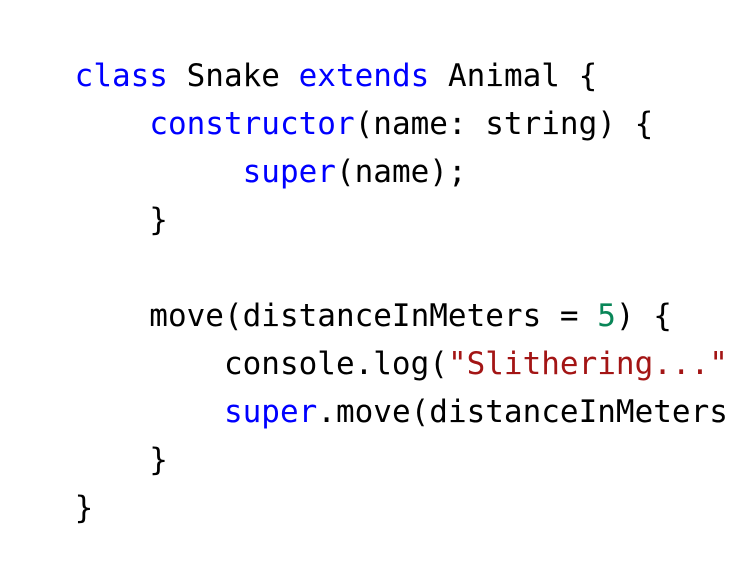 The image size is (733, 580). Describe the element at coordinates (84, 193) in the screenshot. I see `code-line-4: }` at that location.